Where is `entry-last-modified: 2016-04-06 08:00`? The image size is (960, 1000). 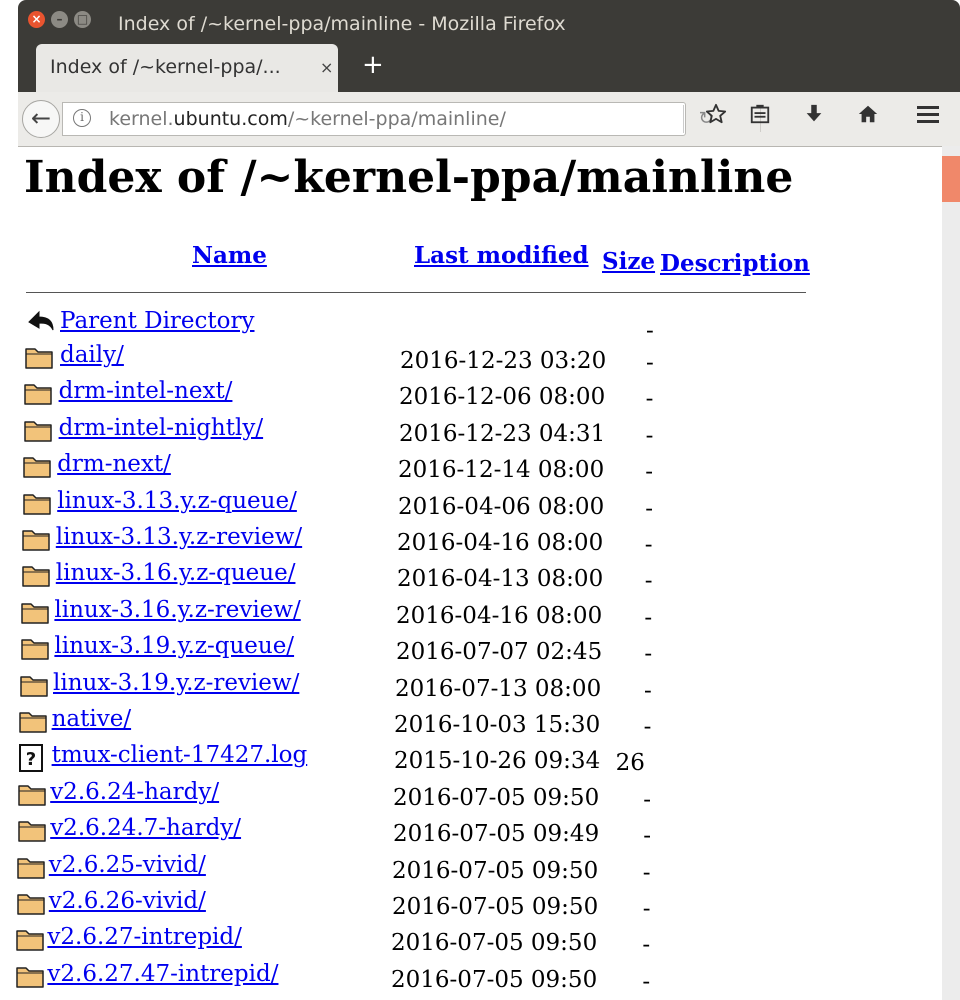 entry-last-modified: 2016-04-06 08:00 is located at coordinates (501, 506).